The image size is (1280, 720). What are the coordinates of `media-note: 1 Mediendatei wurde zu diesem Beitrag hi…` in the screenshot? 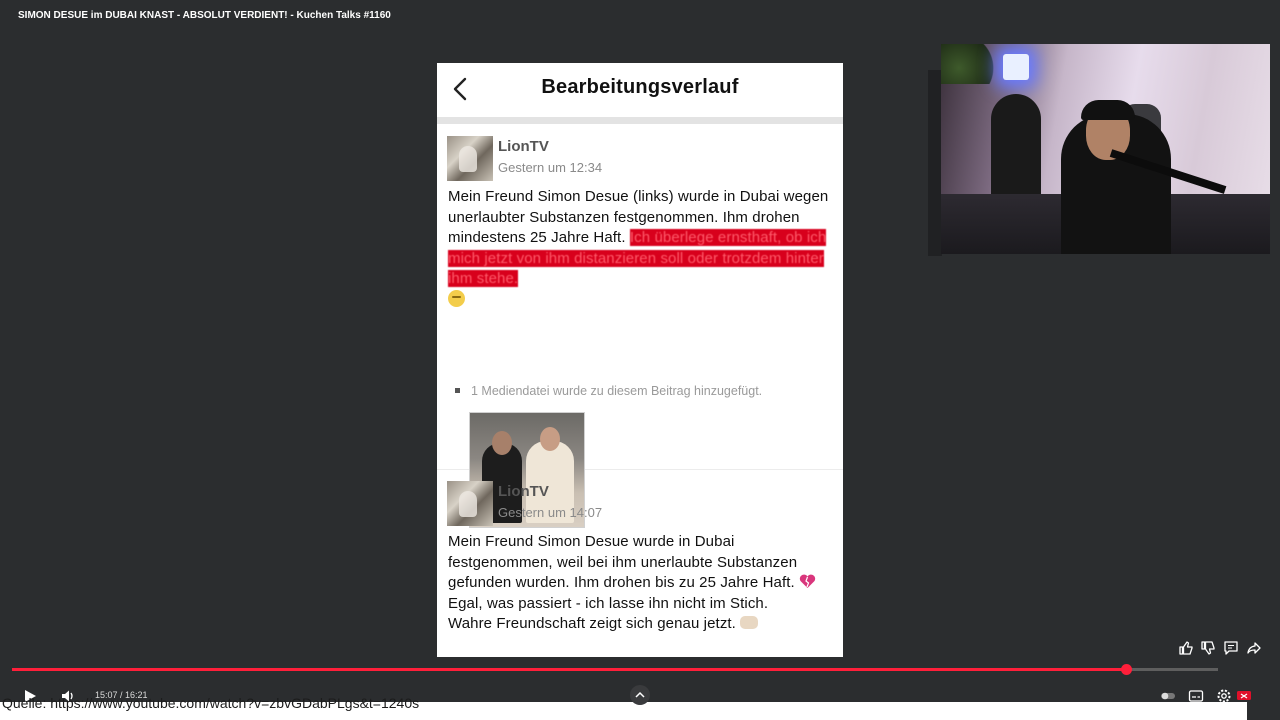 It's located at (608, 391).